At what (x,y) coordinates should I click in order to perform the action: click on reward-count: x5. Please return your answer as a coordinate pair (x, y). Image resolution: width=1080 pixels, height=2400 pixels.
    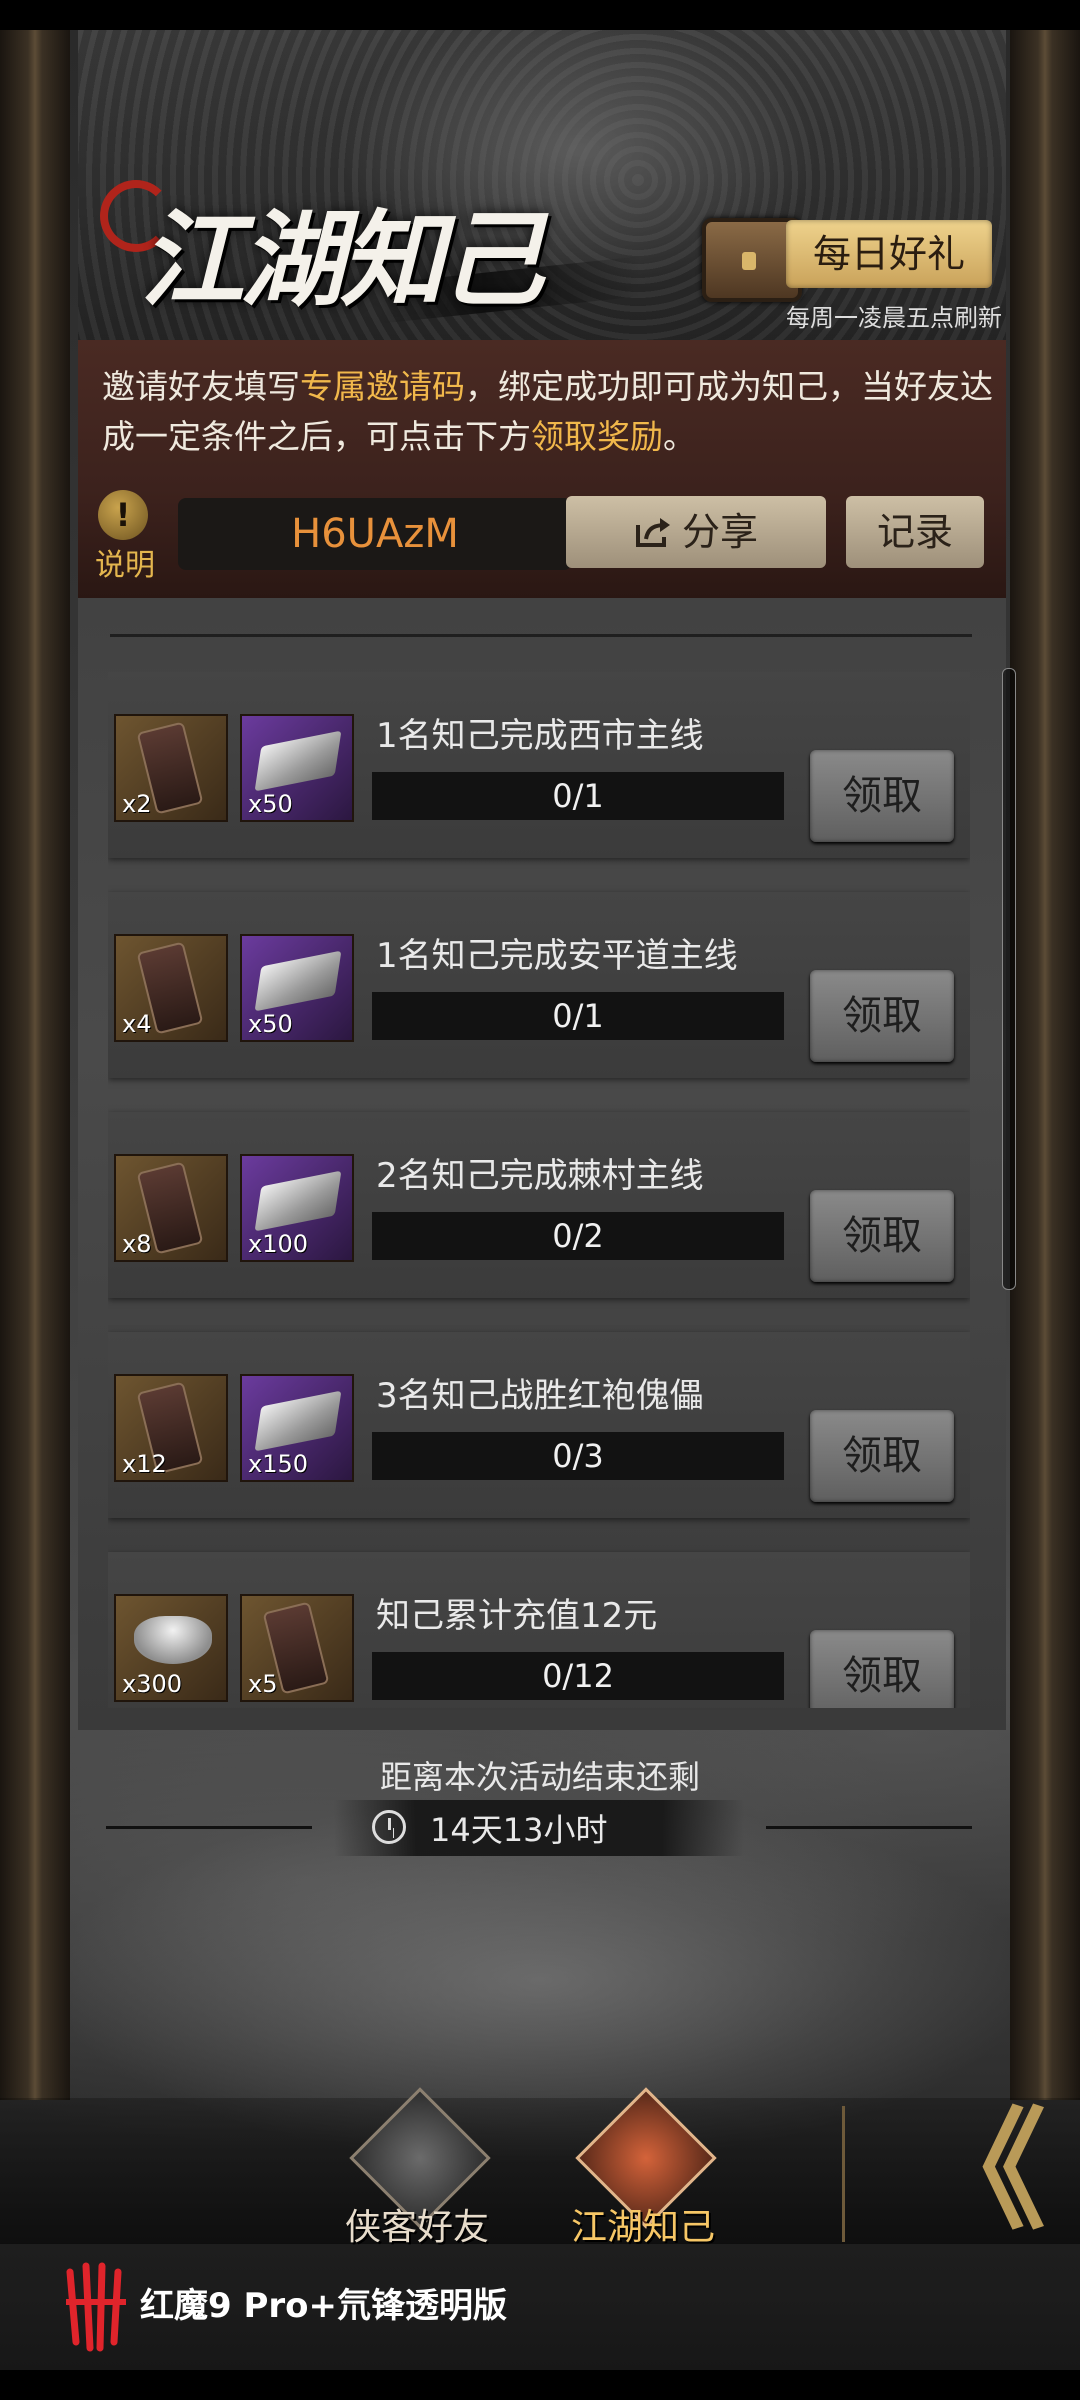
    Looking at the image, I should click on (263, 1684).